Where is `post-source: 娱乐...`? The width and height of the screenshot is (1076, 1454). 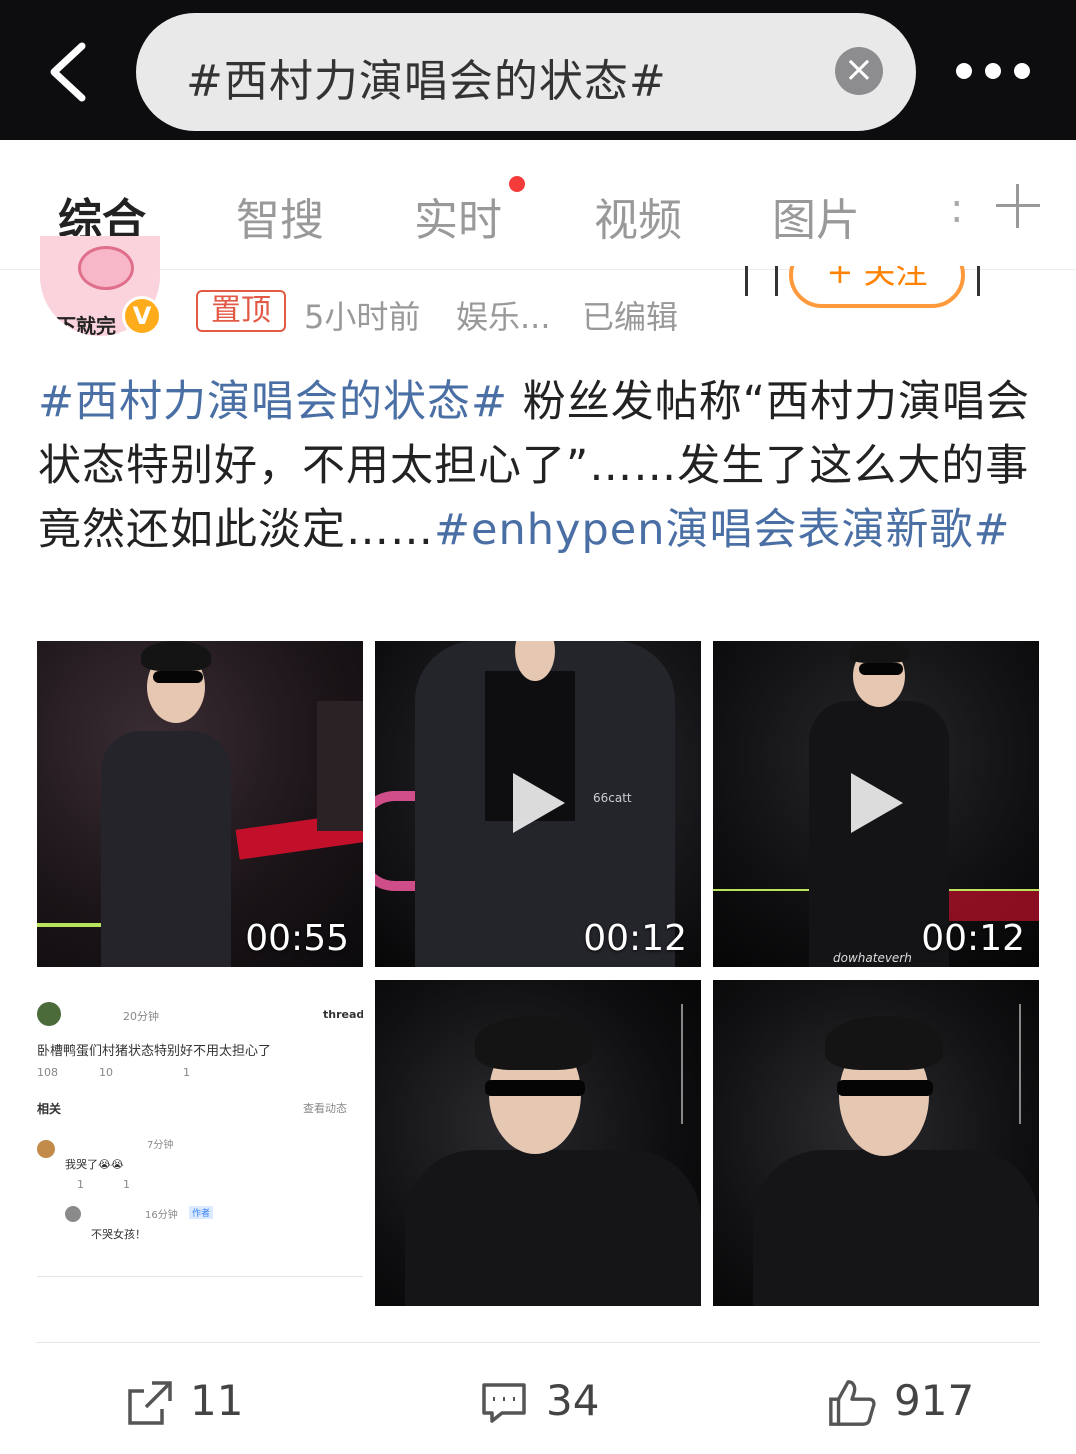 post-source: 娱乐... is located at coordinates (503, 315).